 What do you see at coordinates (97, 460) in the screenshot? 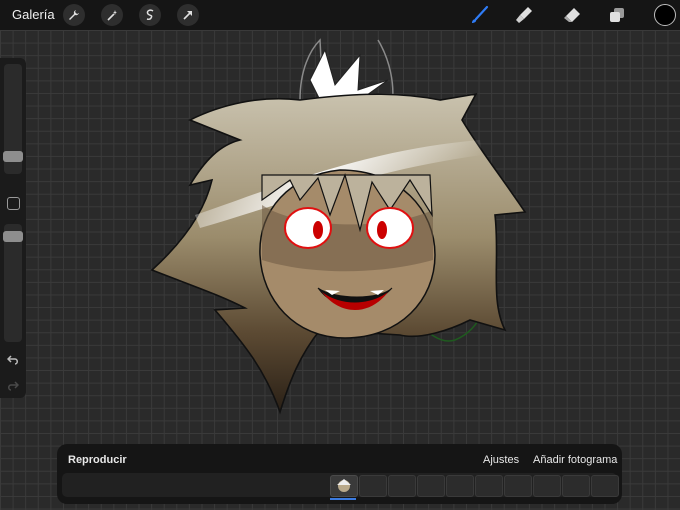
I see `play-button: Reproducir` at bounding box center [97, 460].